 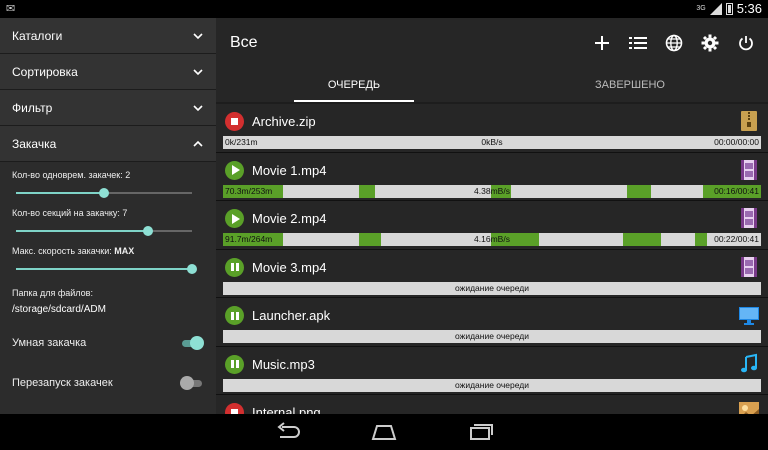 What do you see at coordinates (45, 71) in the screenshot?
I see `section-label: Сортировка` at bounding box center [45, 71].